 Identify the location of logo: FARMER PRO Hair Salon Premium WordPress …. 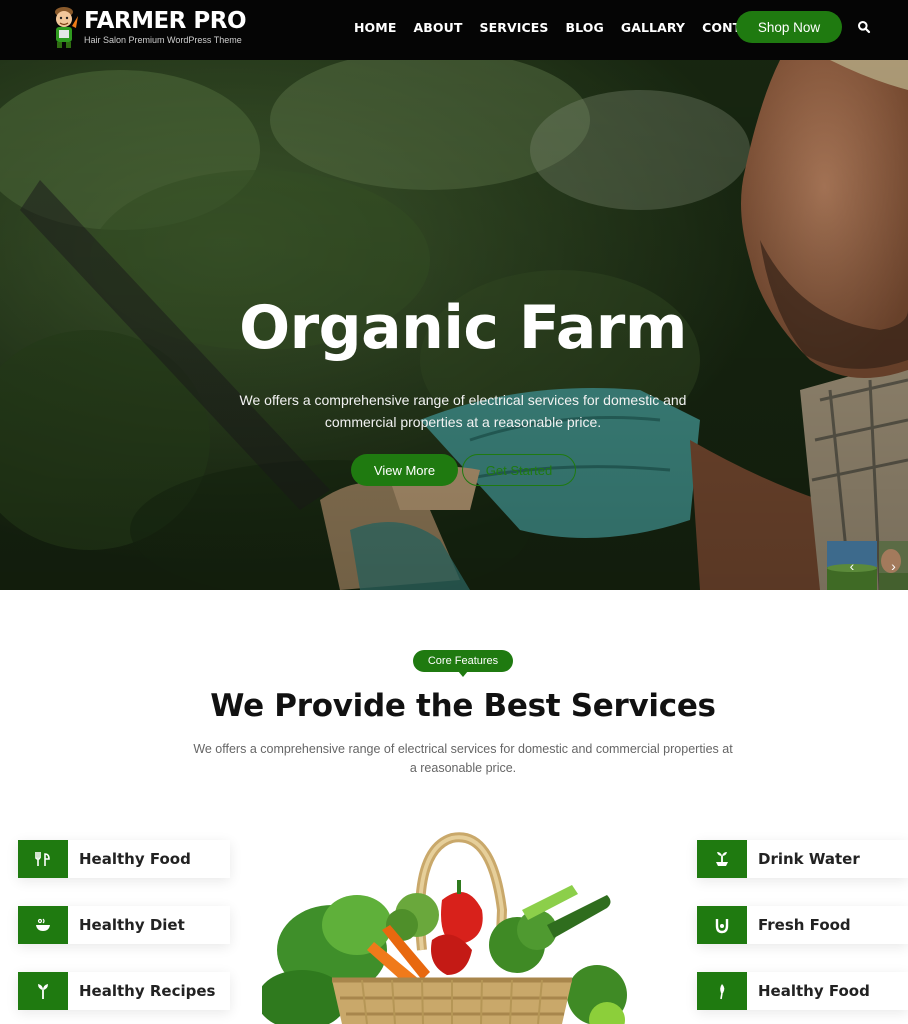
(147, 27).